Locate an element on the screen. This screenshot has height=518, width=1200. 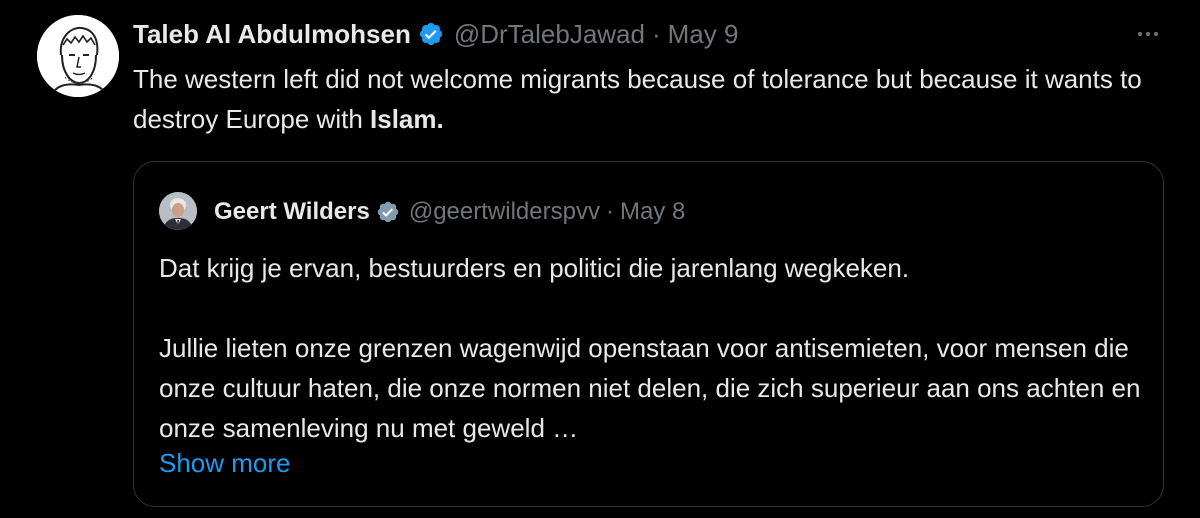
quoted-tweet-date: May 8 is located at coordinates (652, 212).